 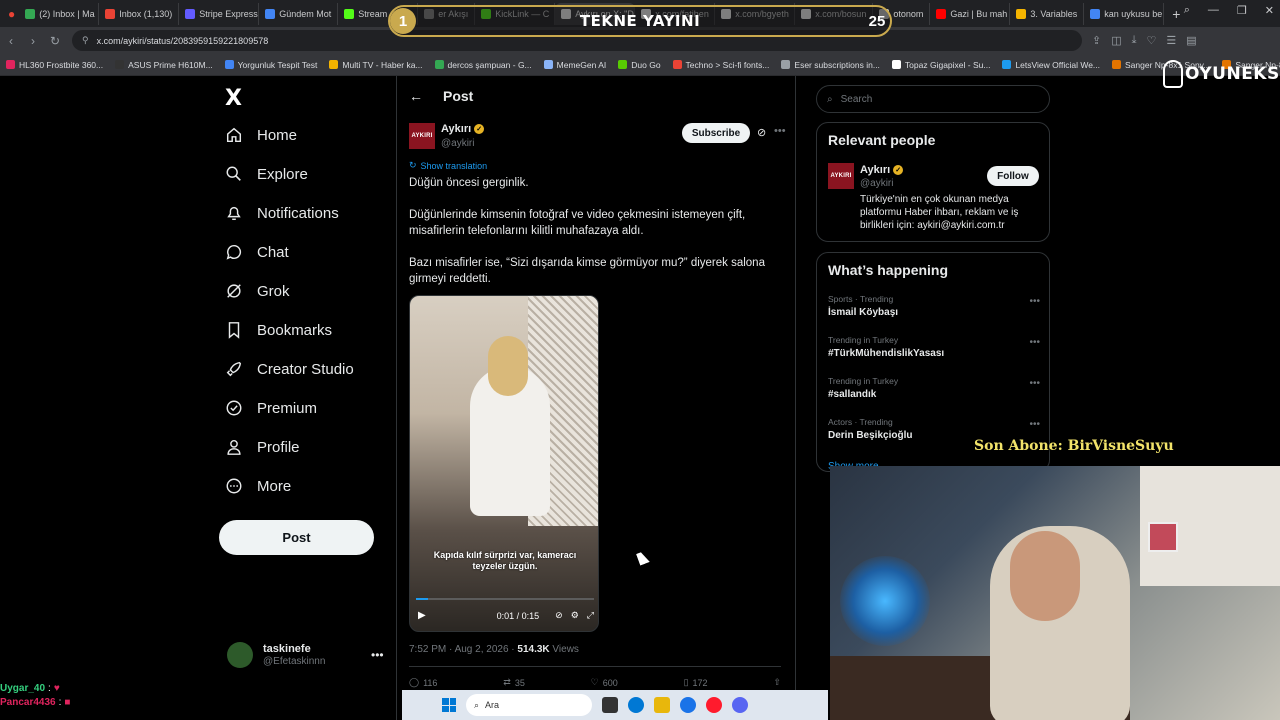 What do you see at coordinates (505, 599) in the screenshot?
I see `video-progress-bar` at bounding box center [505, 599].